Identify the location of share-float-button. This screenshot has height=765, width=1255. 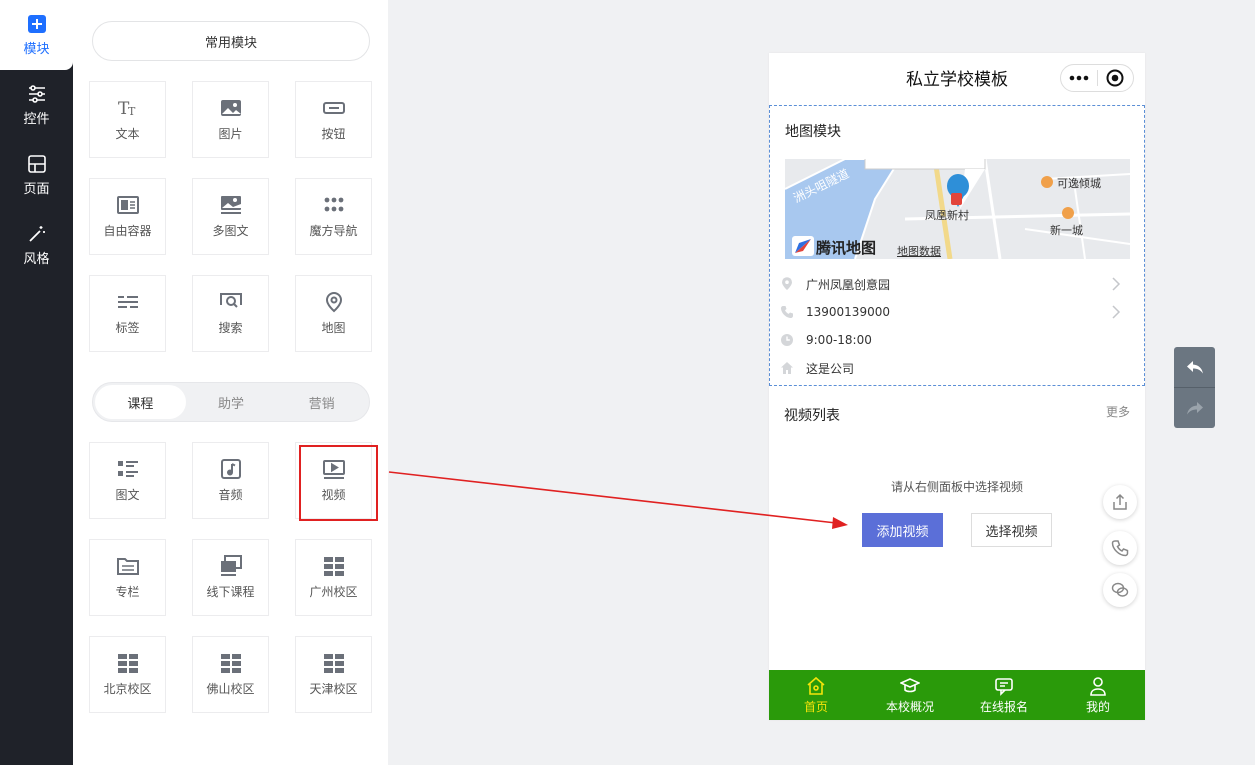
(1120, 502).